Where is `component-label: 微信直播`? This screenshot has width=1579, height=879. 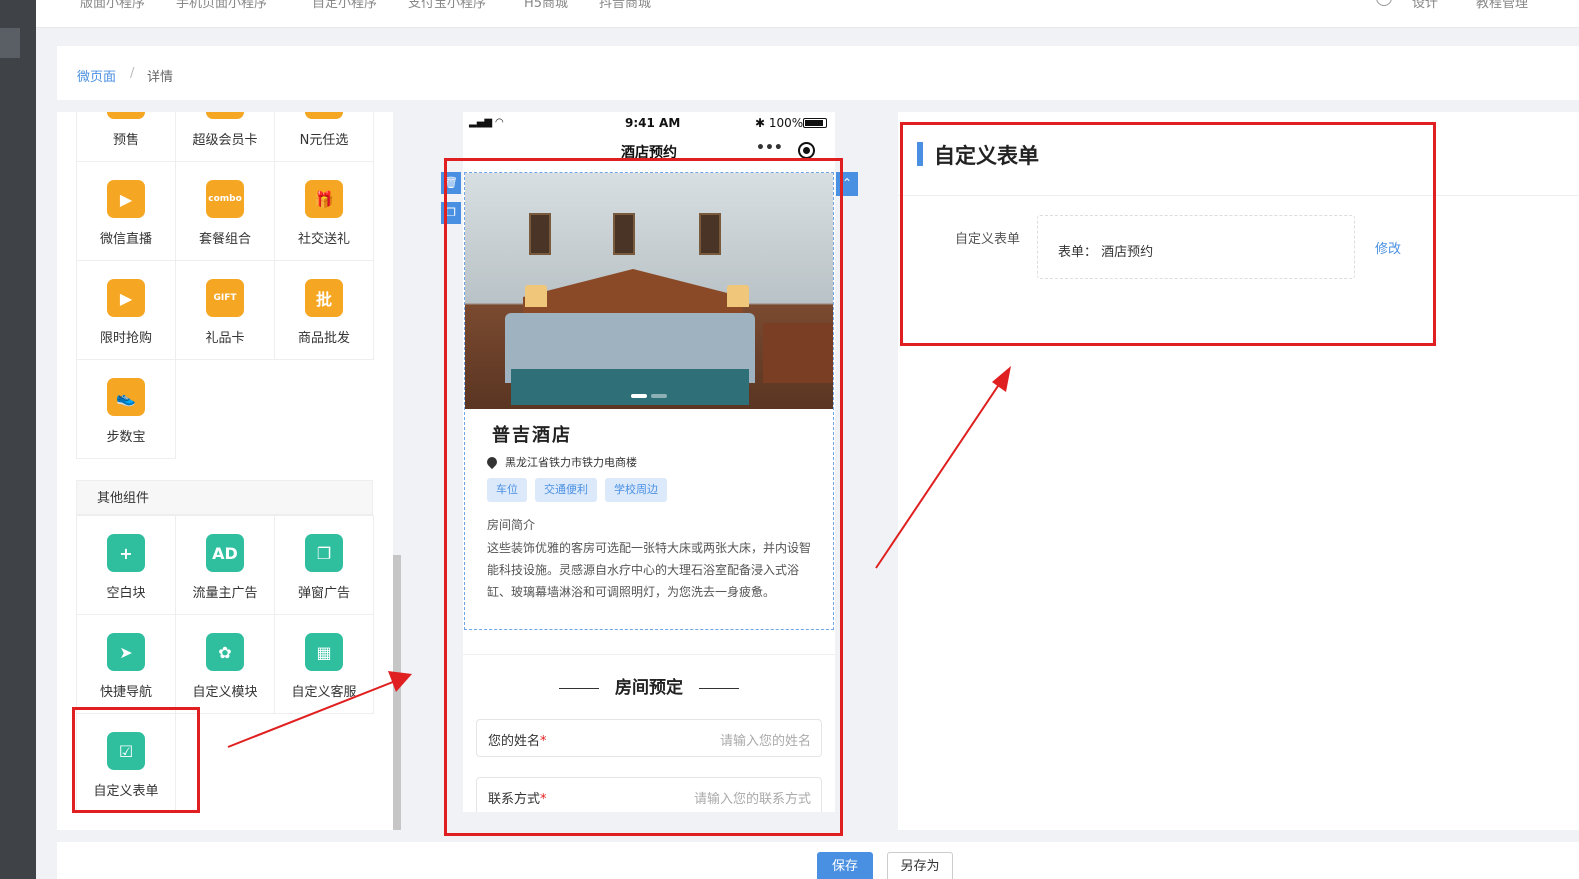 component-label: 微信直播 is located at coordinates (125, 239).